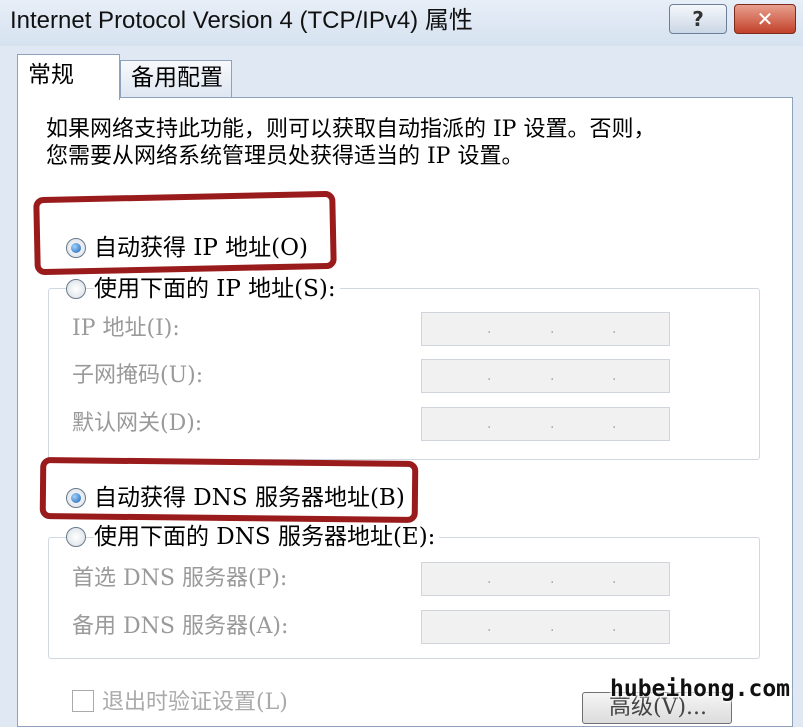  Describe the element at coordinates (138, 375) in the screenshot. I see `subnet-mask-label: 子网掩码(U):` at that location.